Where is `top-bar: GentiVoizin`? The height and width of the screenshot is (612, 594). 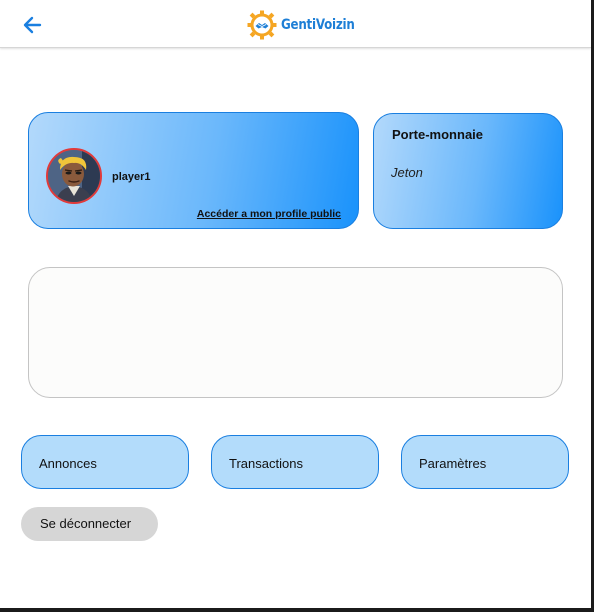 top-bar: GentiVoizin is located at coordinates (295, 24).